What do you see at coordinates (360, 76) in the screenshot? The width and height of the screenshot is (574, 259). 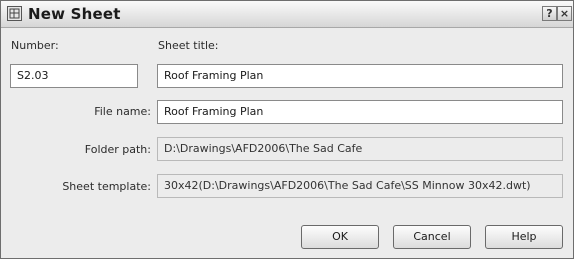 I see `sheet-title-field: Roof Framing Plan` at bounding box center [360, 76].